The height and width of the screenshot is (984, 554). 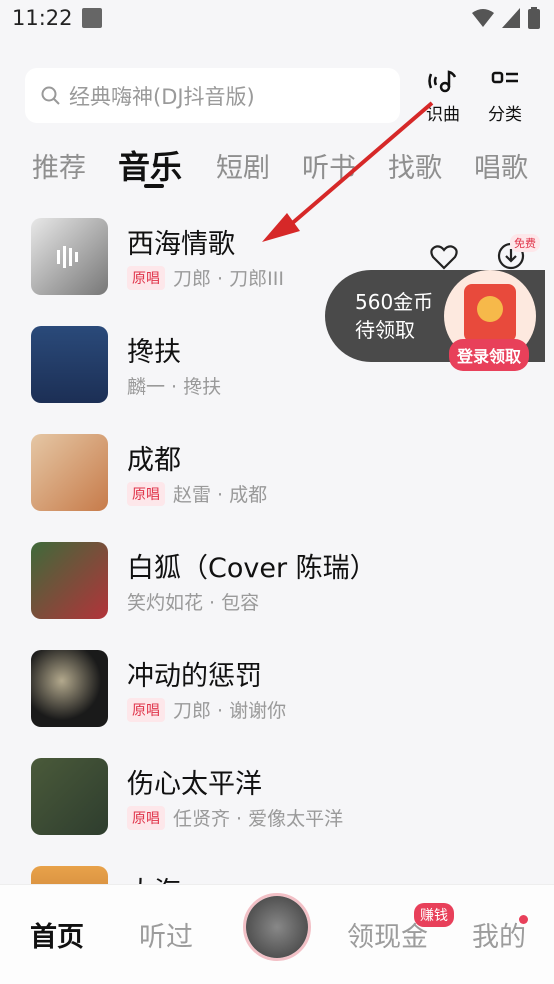 What do you see at coordinates (385, 330) in the screenshot?
I see `coin-status: 待领取` at bounding box center [385, 330].